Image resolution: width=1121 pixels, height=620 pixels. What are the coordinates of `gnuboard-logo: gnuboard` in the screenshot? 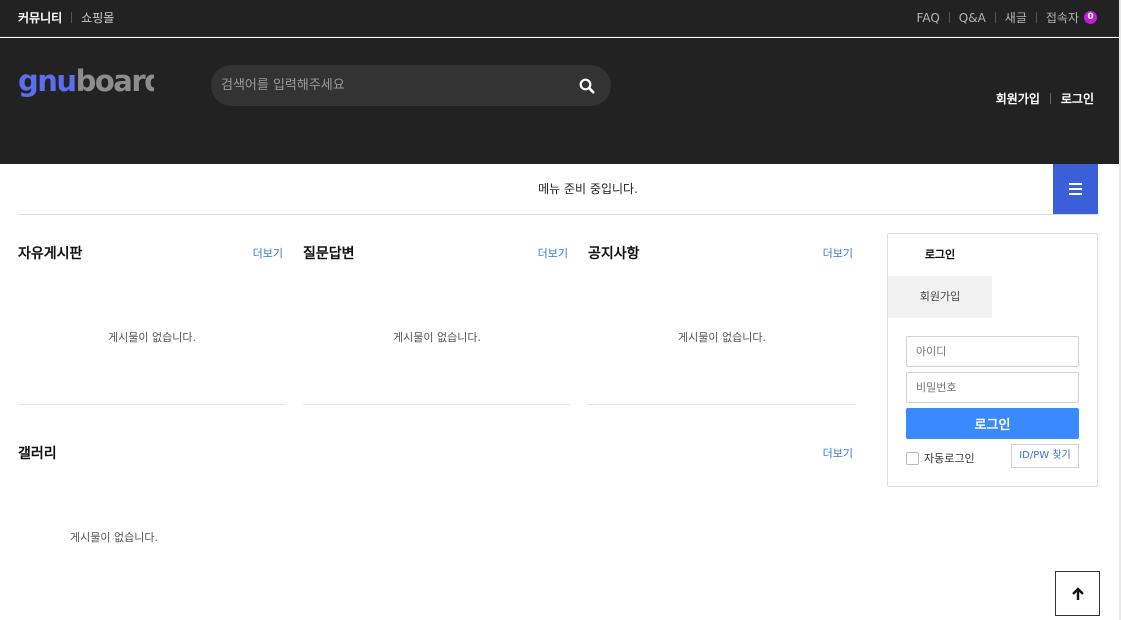 It's located at (91, 81).